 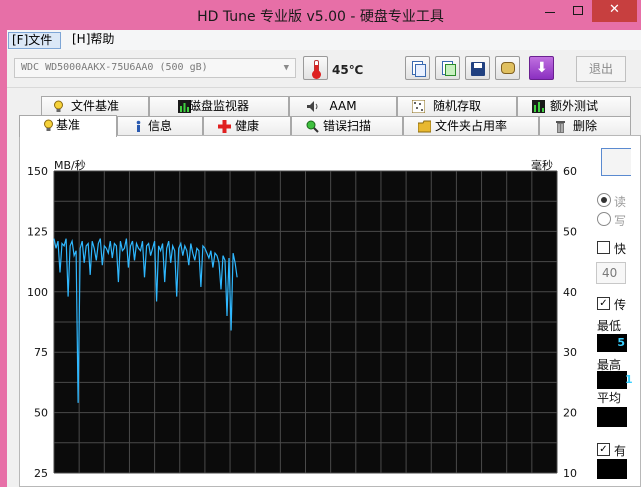 I want to click on access-value, so click(x=612, y=469).